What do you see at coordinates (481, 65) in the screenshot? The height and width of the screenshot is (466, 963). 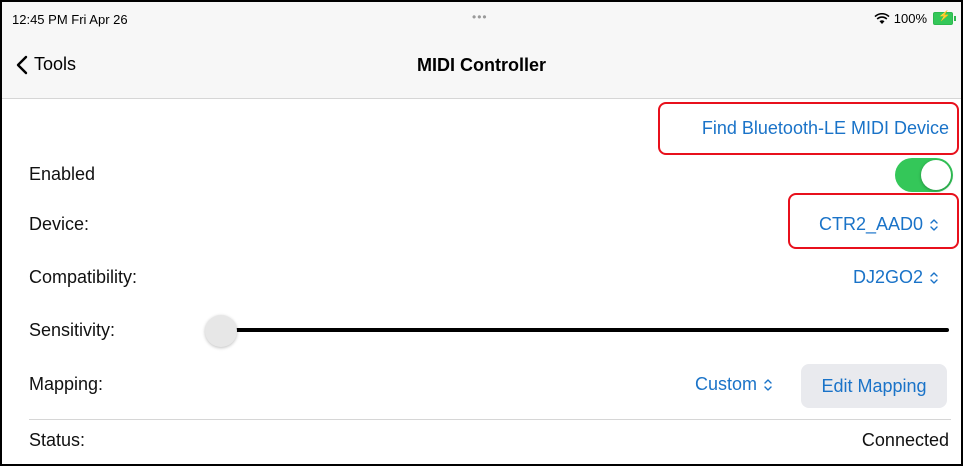 I see `page-title: MIDI Controller` at bounding box center [481, 65].